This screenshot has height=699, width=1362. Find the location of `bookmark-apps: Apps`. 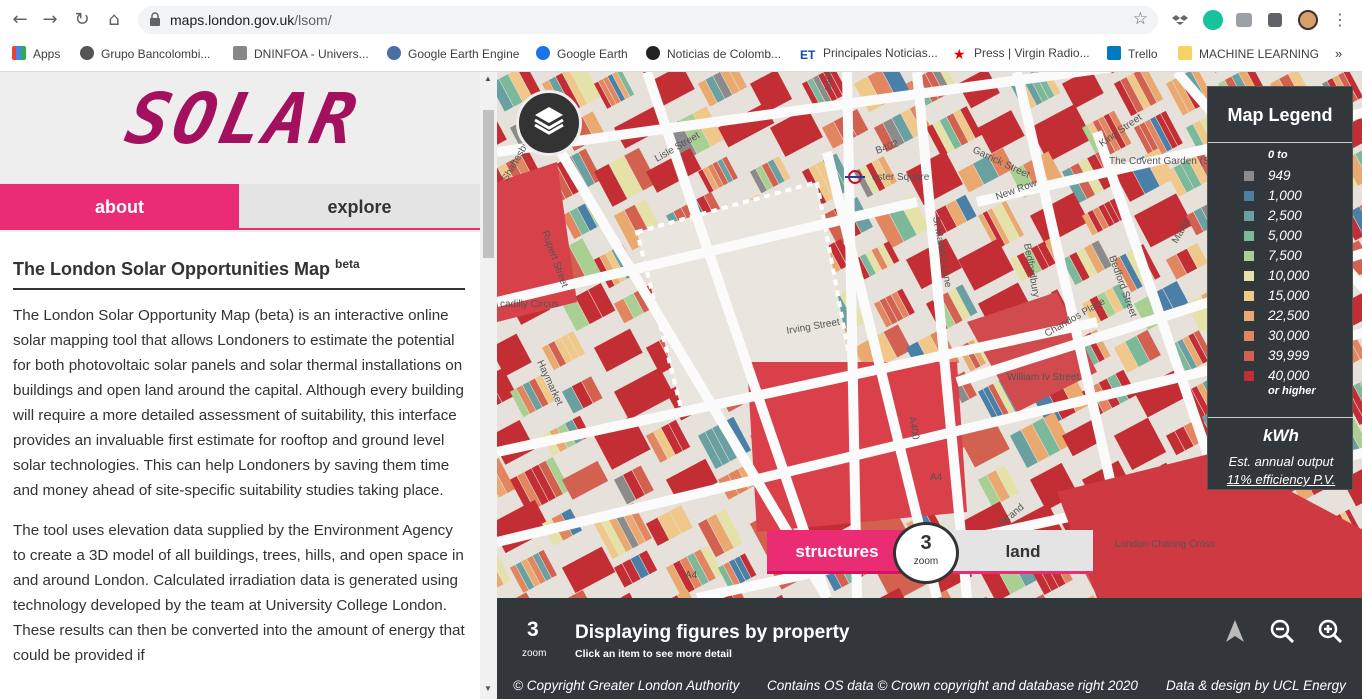

bookmark-apps: Apps is located at coordinates (36, 55).